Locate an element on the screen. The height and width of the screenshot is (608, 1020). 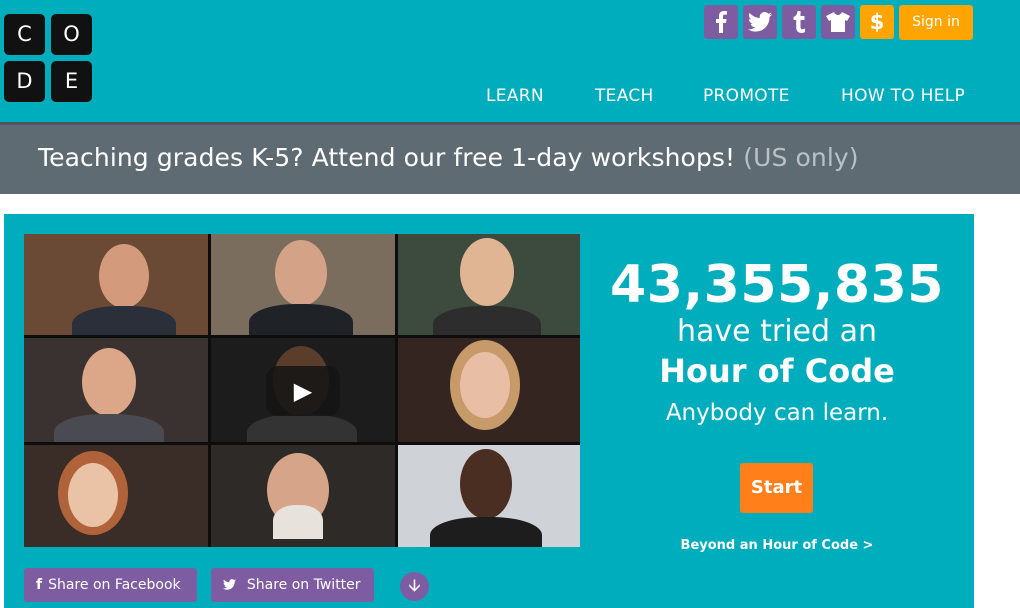
facebook-icon: f is located at coordinates (39, 585).